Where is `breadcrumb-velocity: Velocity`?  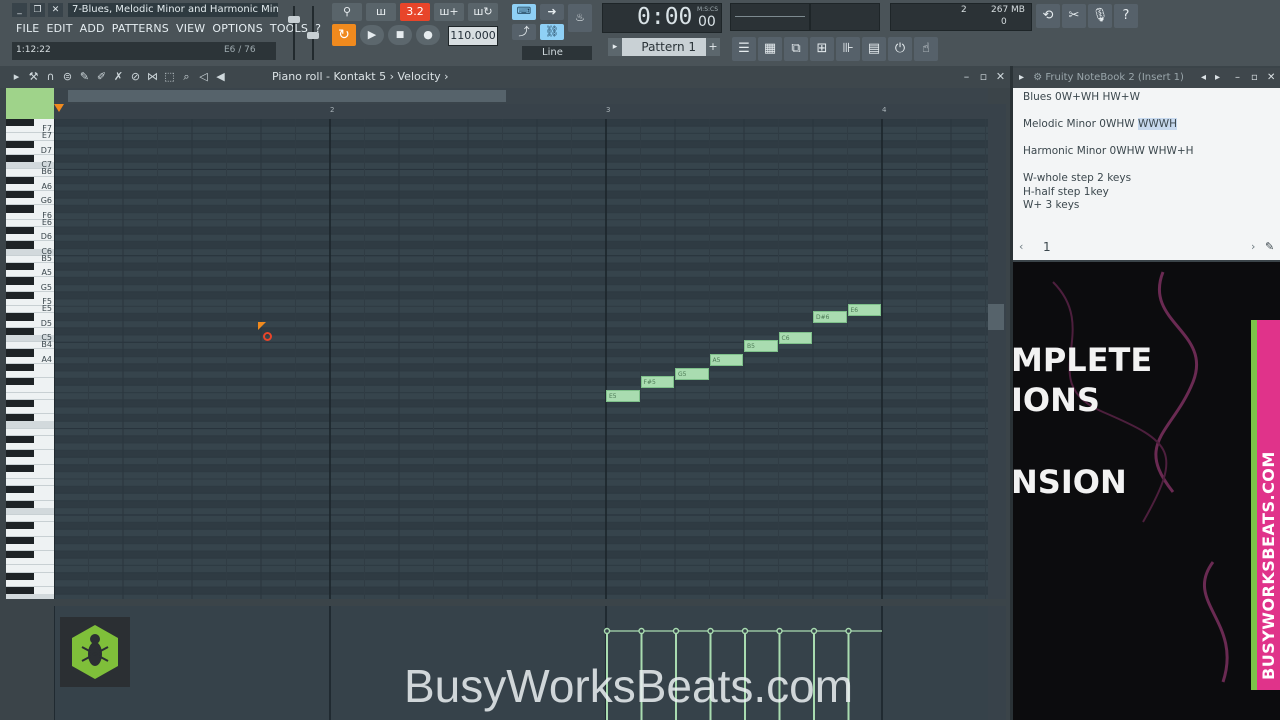
breadcrumb-velocity: Velocity is located at coordinates (419, 76).